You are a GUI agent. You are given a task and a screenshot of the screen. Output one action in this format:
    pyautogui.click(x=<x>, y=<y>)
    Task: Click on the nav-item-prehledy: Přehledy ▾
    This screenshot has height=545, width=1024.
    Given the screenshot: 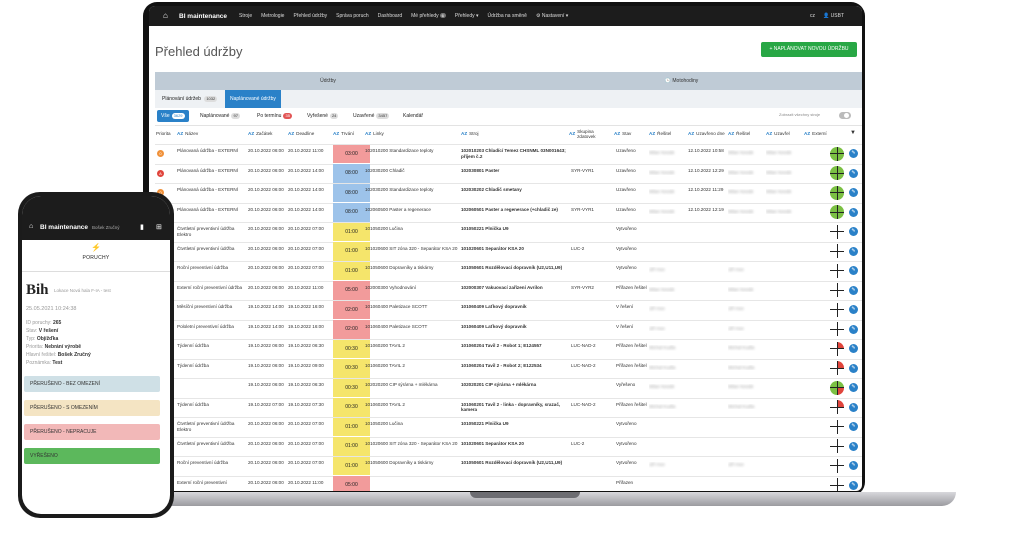 What is the action you would take?
    pyautogui.click(x=467, y=16)
    